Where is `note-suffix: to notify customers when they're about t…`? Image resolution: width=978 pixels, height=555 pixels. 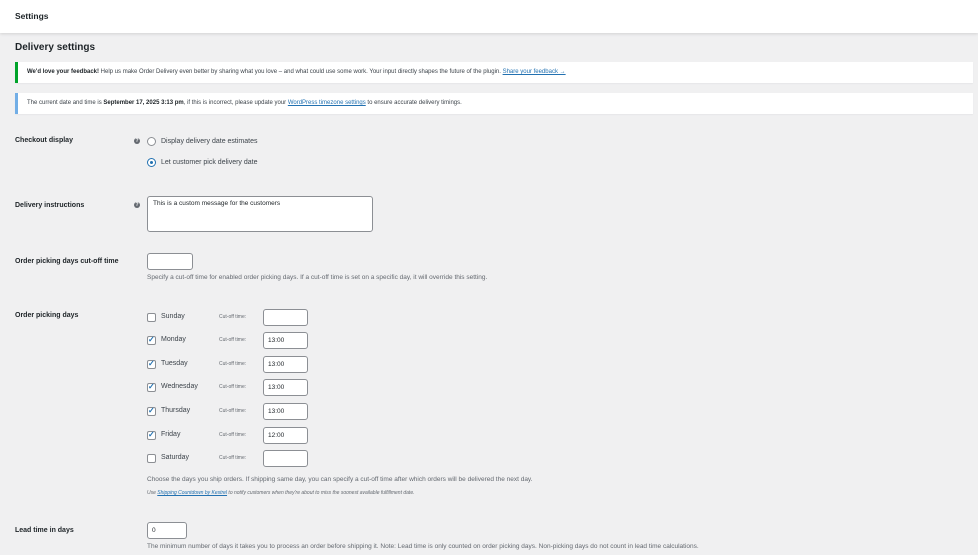
note-suffix: to notify customers when they're about t… is located at coordinates (321, 493).